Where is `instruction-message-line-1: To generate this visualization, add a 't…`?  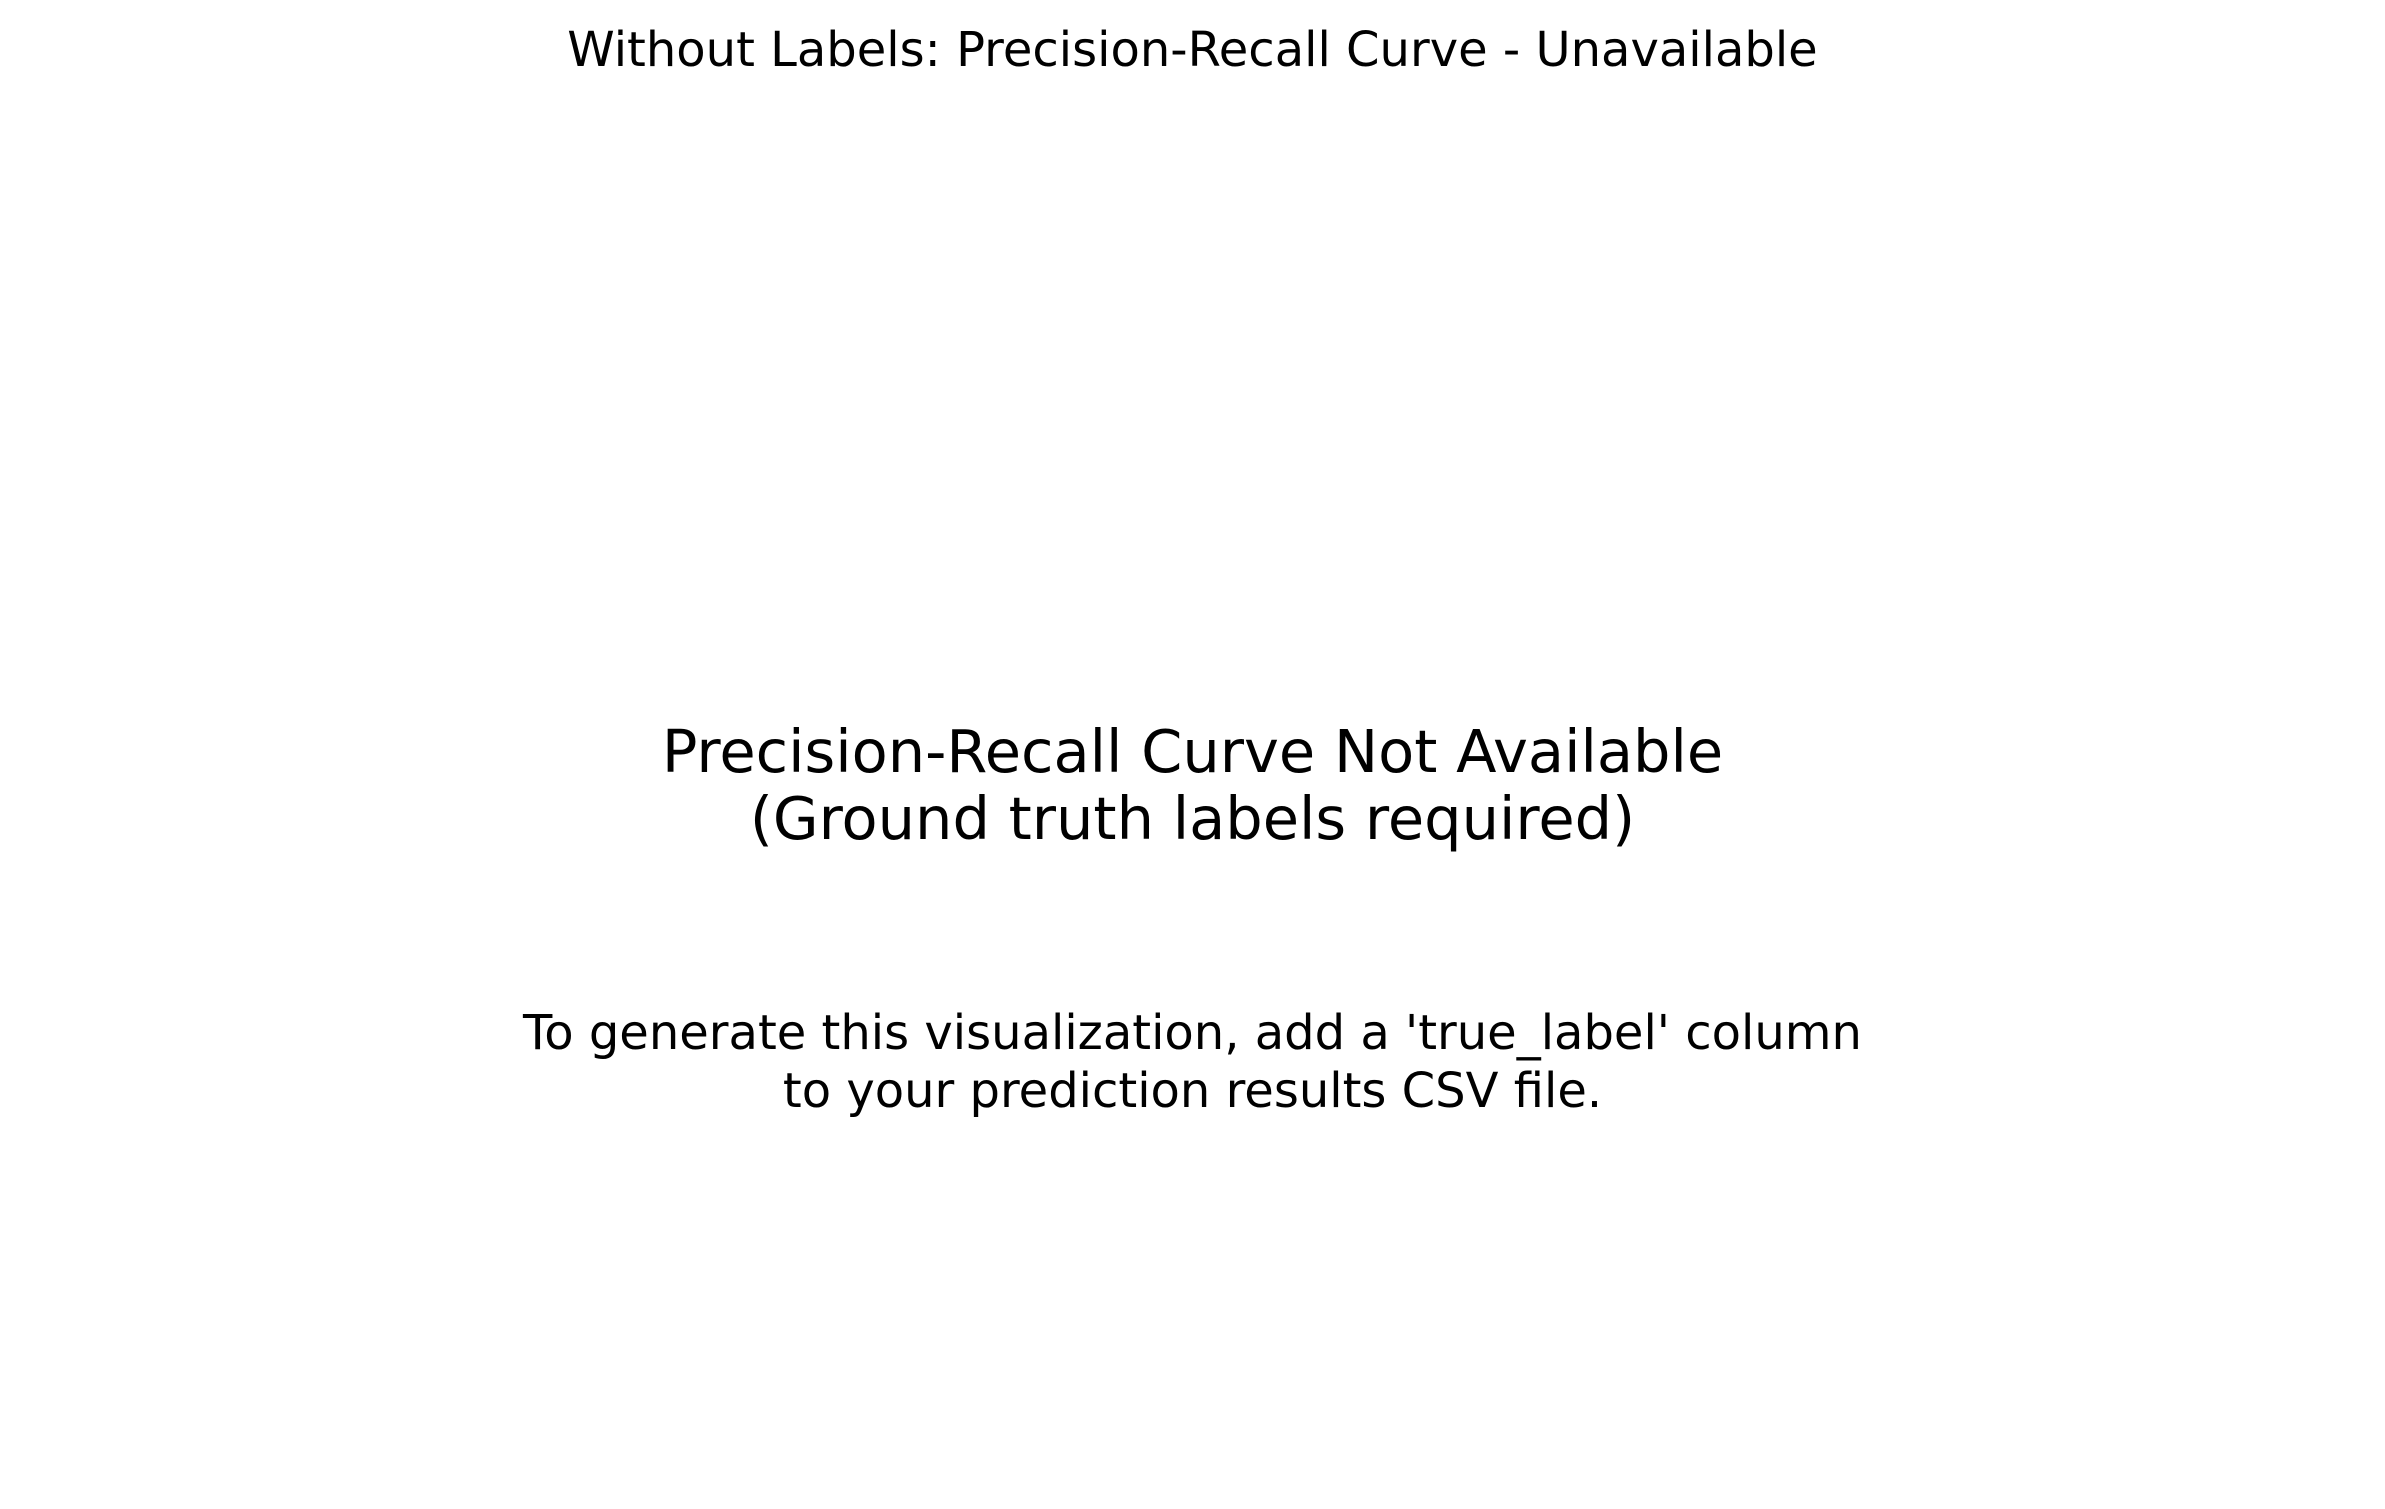 instruction-message-line-1: To generate this visualization, add a 't… is located at coordinates (1192, 1033).